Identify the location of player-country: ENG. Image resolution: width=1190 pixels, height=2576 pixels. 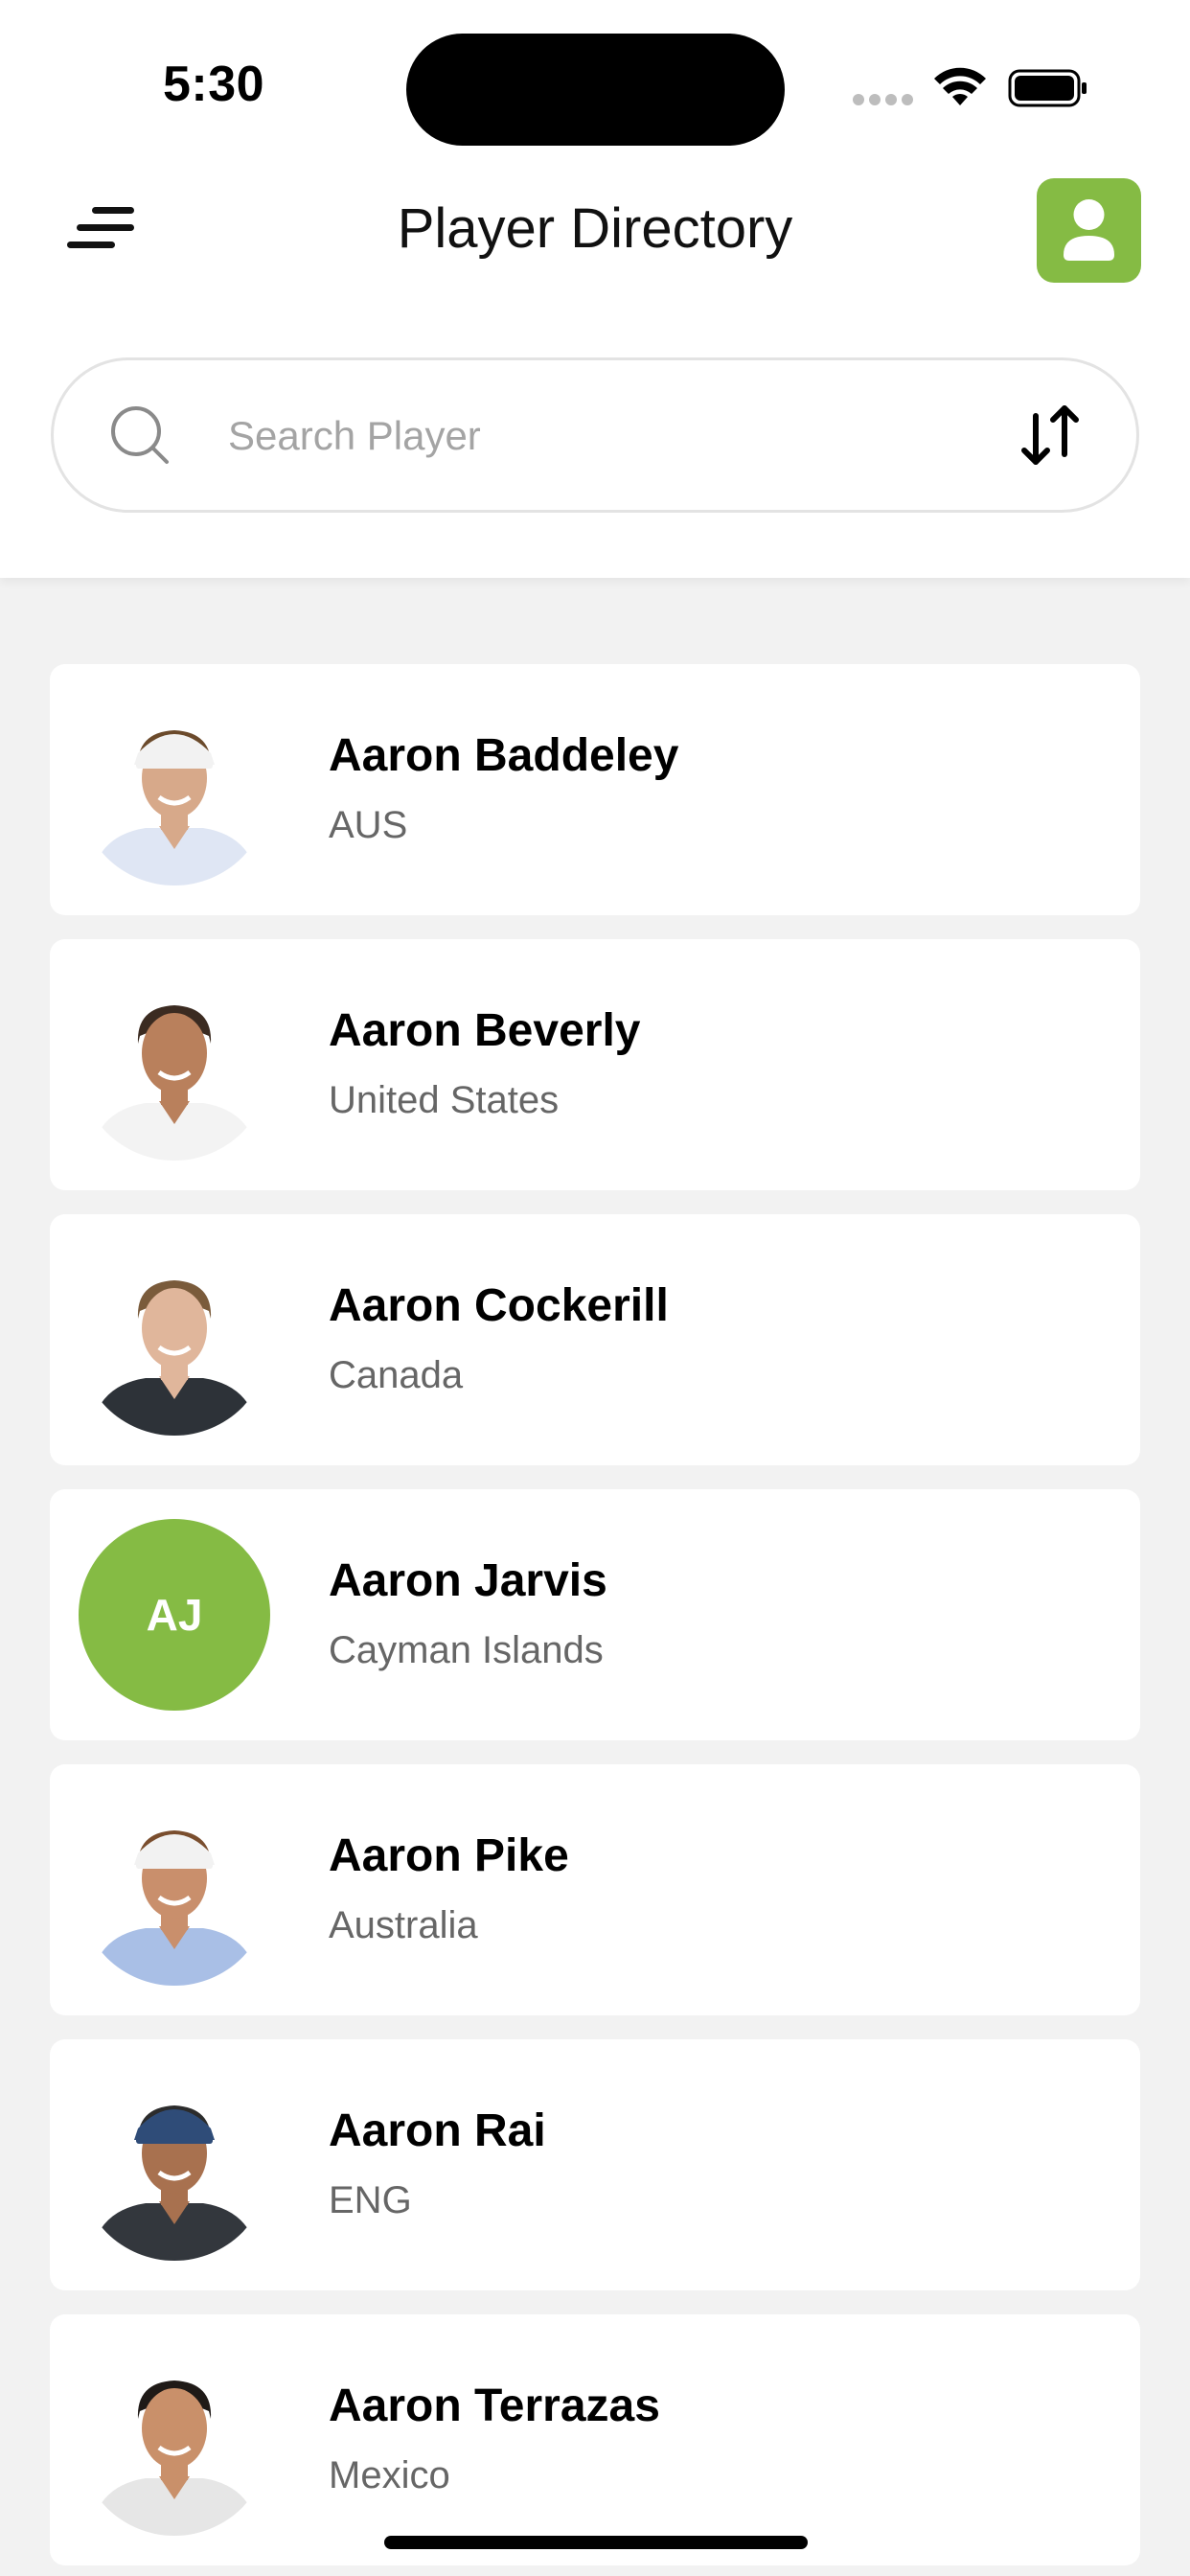
(371, 2200).